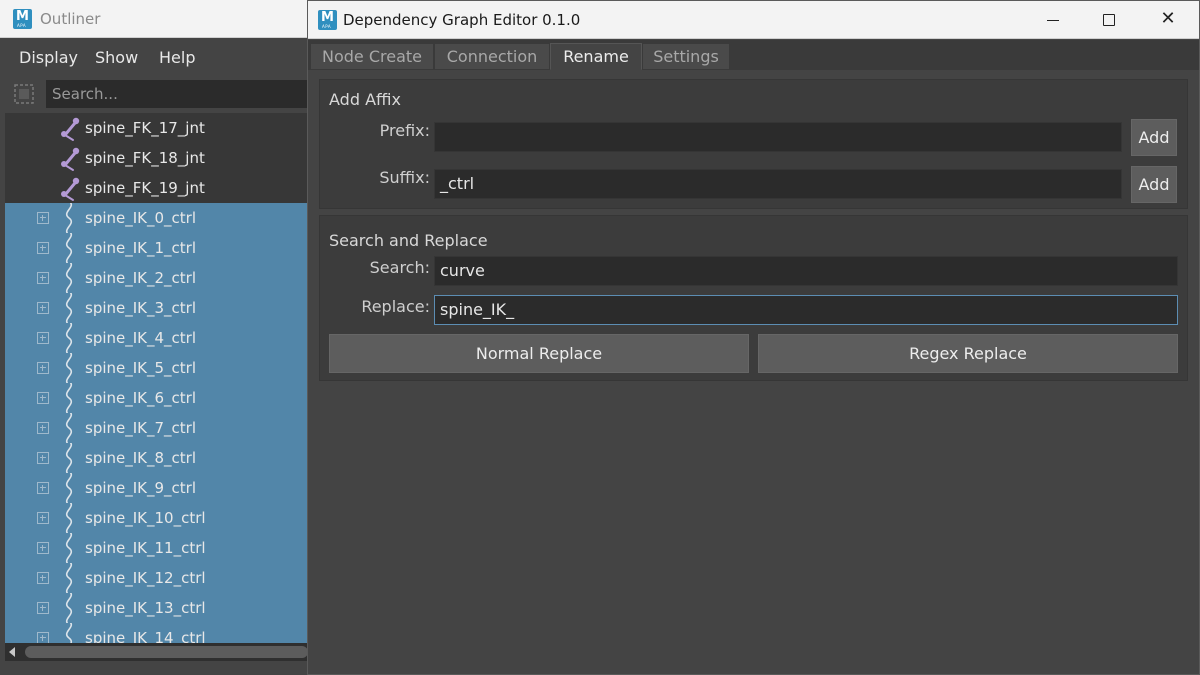 Image resolution: width=1200 pixels, height=675 pixels. Describe the element at coordinates (166, 652) in the screenshot. I see `scrollbar-thumb` at that location.